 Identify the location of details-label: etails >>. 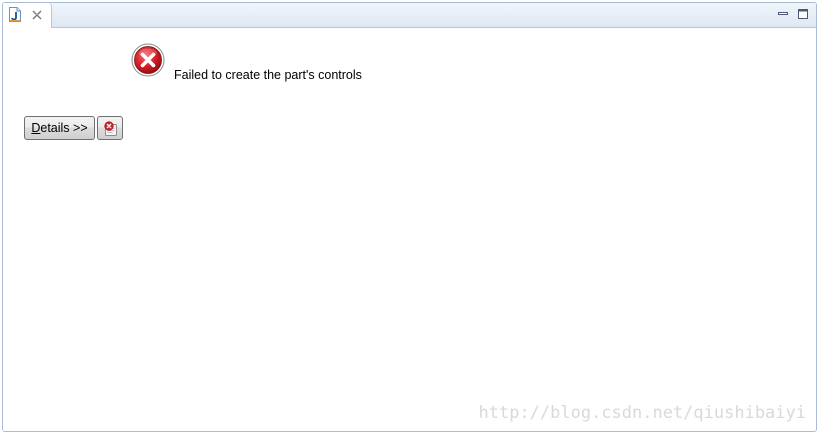
(64, 128).